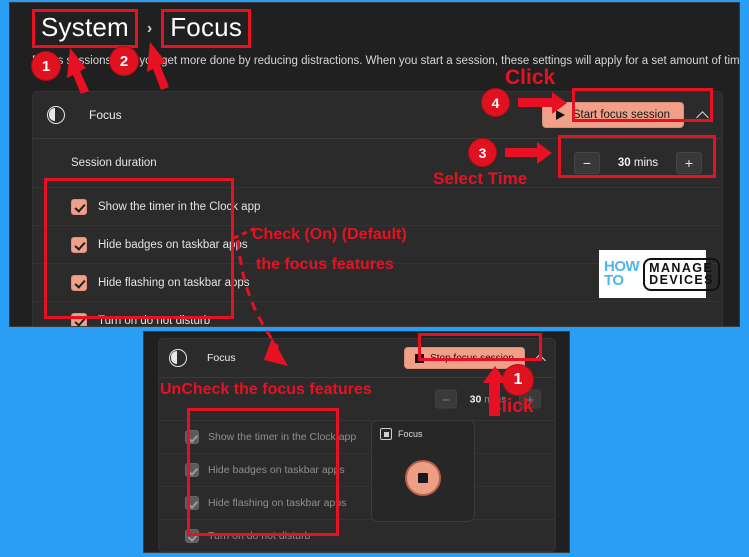 Image resolution: width=749 pixels, height=557 pixels. I want to click on breadcrumb-focus-highlight: Focus, so click(206, 29).